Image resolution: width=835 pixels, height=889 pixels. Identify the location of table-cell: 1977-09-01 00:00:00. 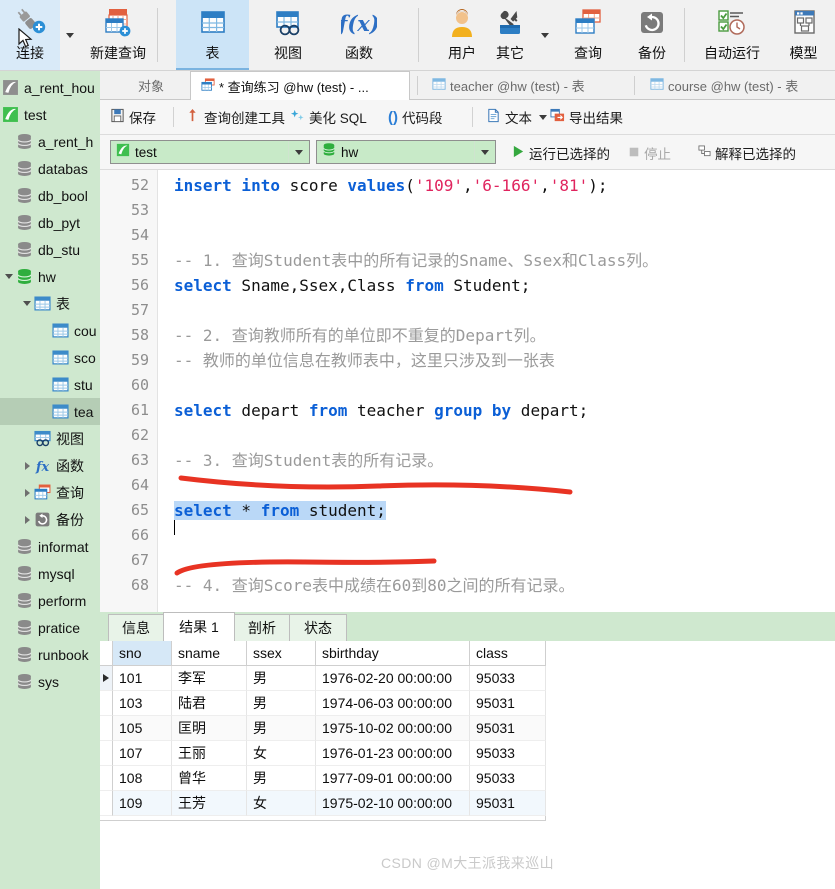
(393, 778).